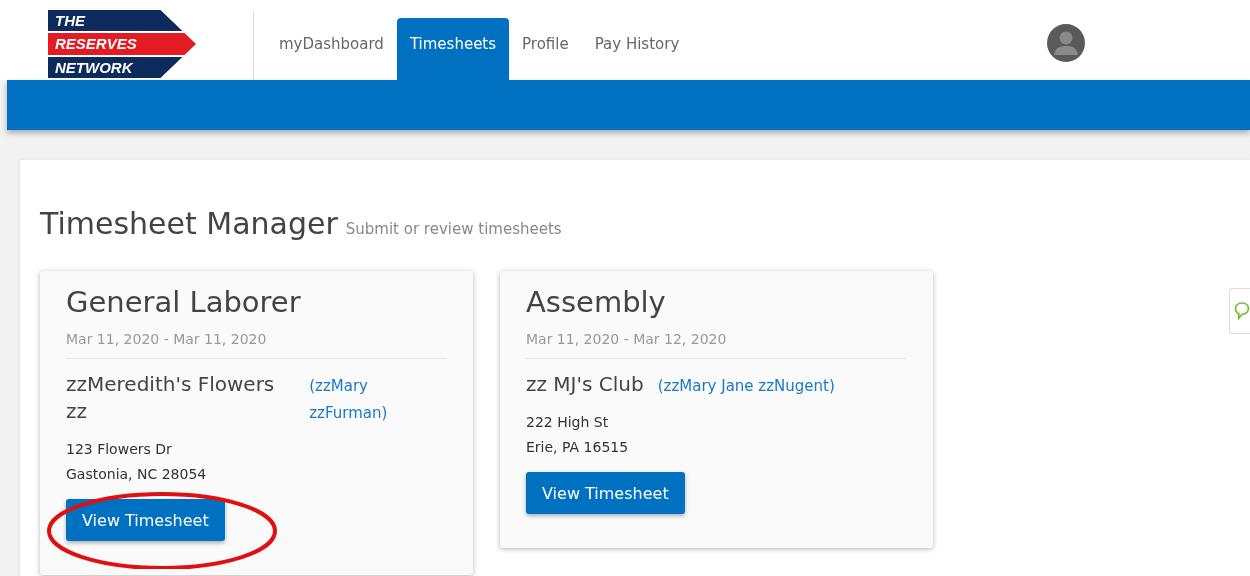 Image resolution: width=1250 pixels, height=576 pixels. What do you see at coordinates (378, 400) in the screenshot?
I see `contact-link: (zzMary zzFurman)` at bounding box center [378, 400].